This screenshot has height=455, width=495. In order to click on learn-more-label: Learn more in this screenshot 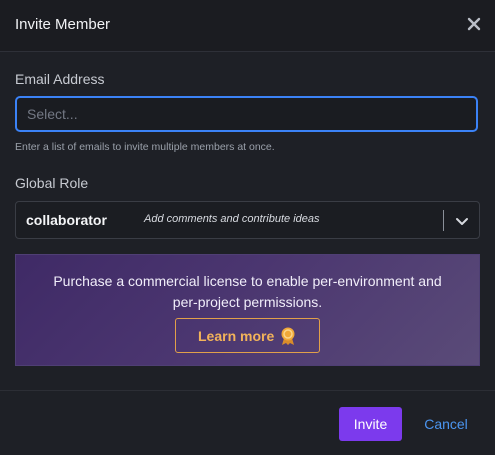, I will do `click(236, 336)`.